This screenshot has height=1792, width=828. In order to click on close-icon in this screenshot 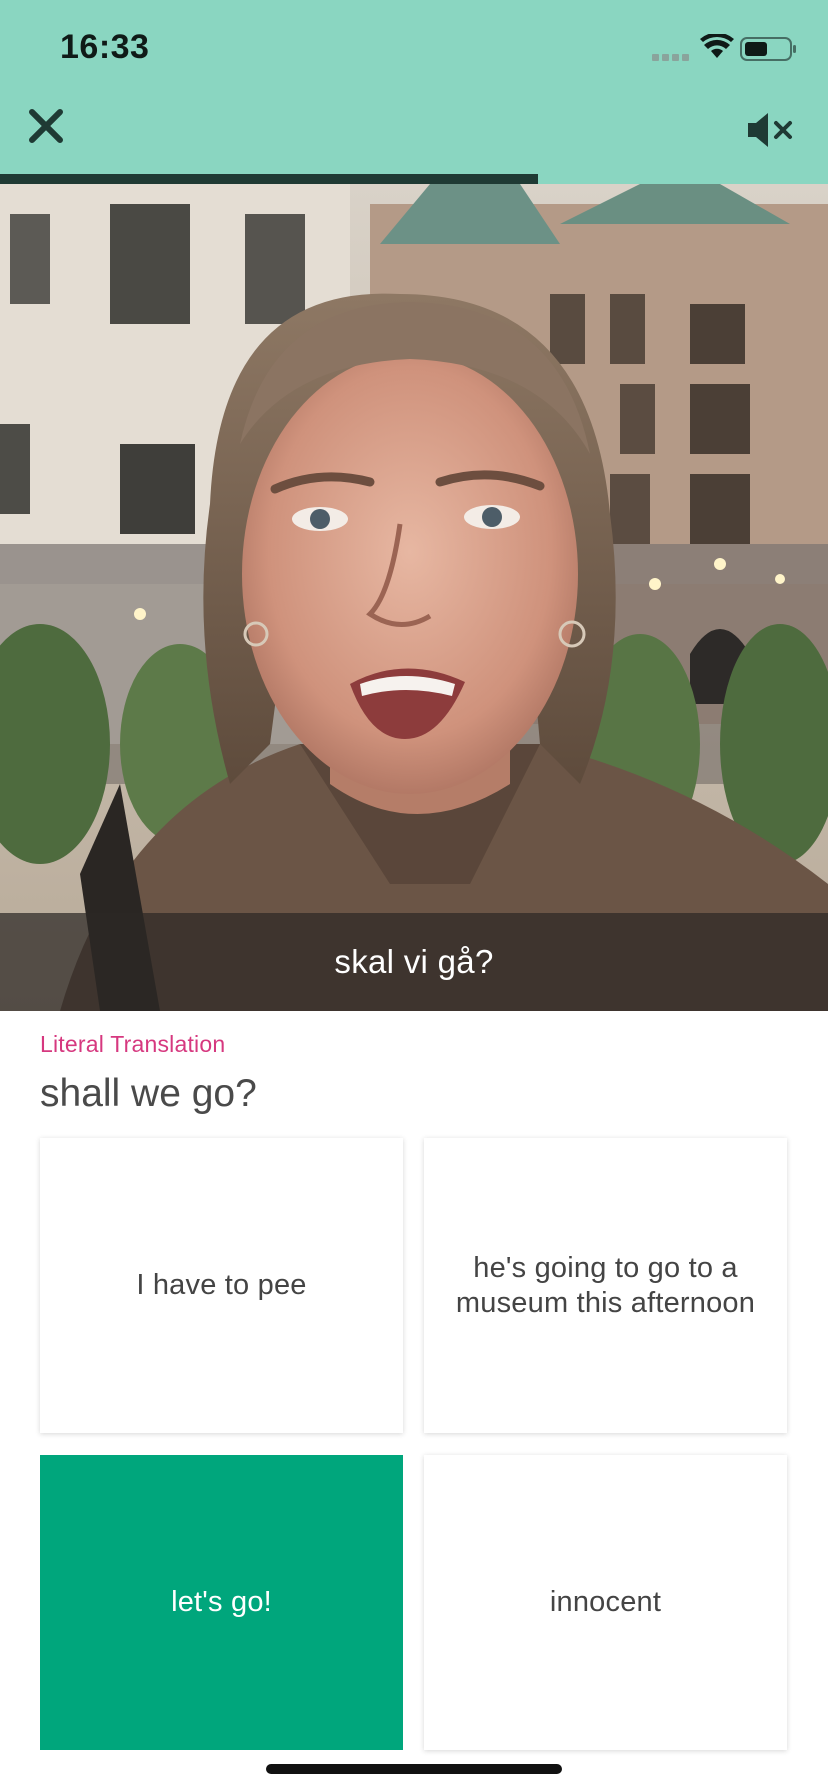, I will do `click(46, 126)`.